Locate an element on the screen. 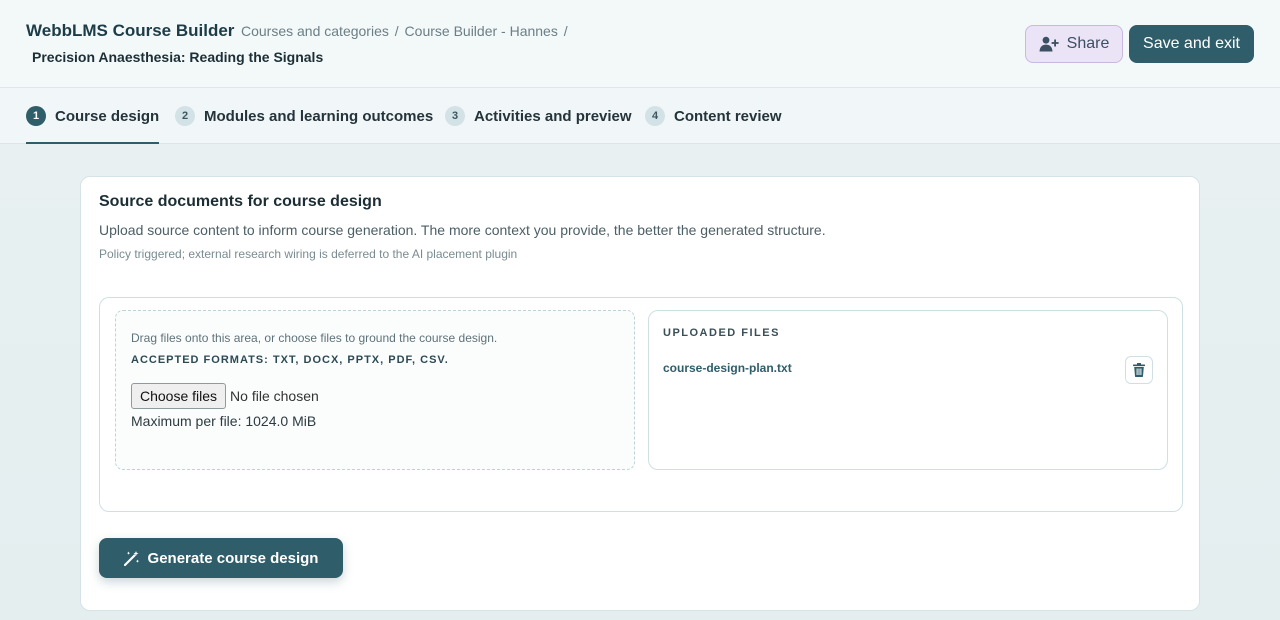 The height and width of the screenshot is (620, 1280). tab-course-design: 1 Course design is located at coordinates (93, 116).